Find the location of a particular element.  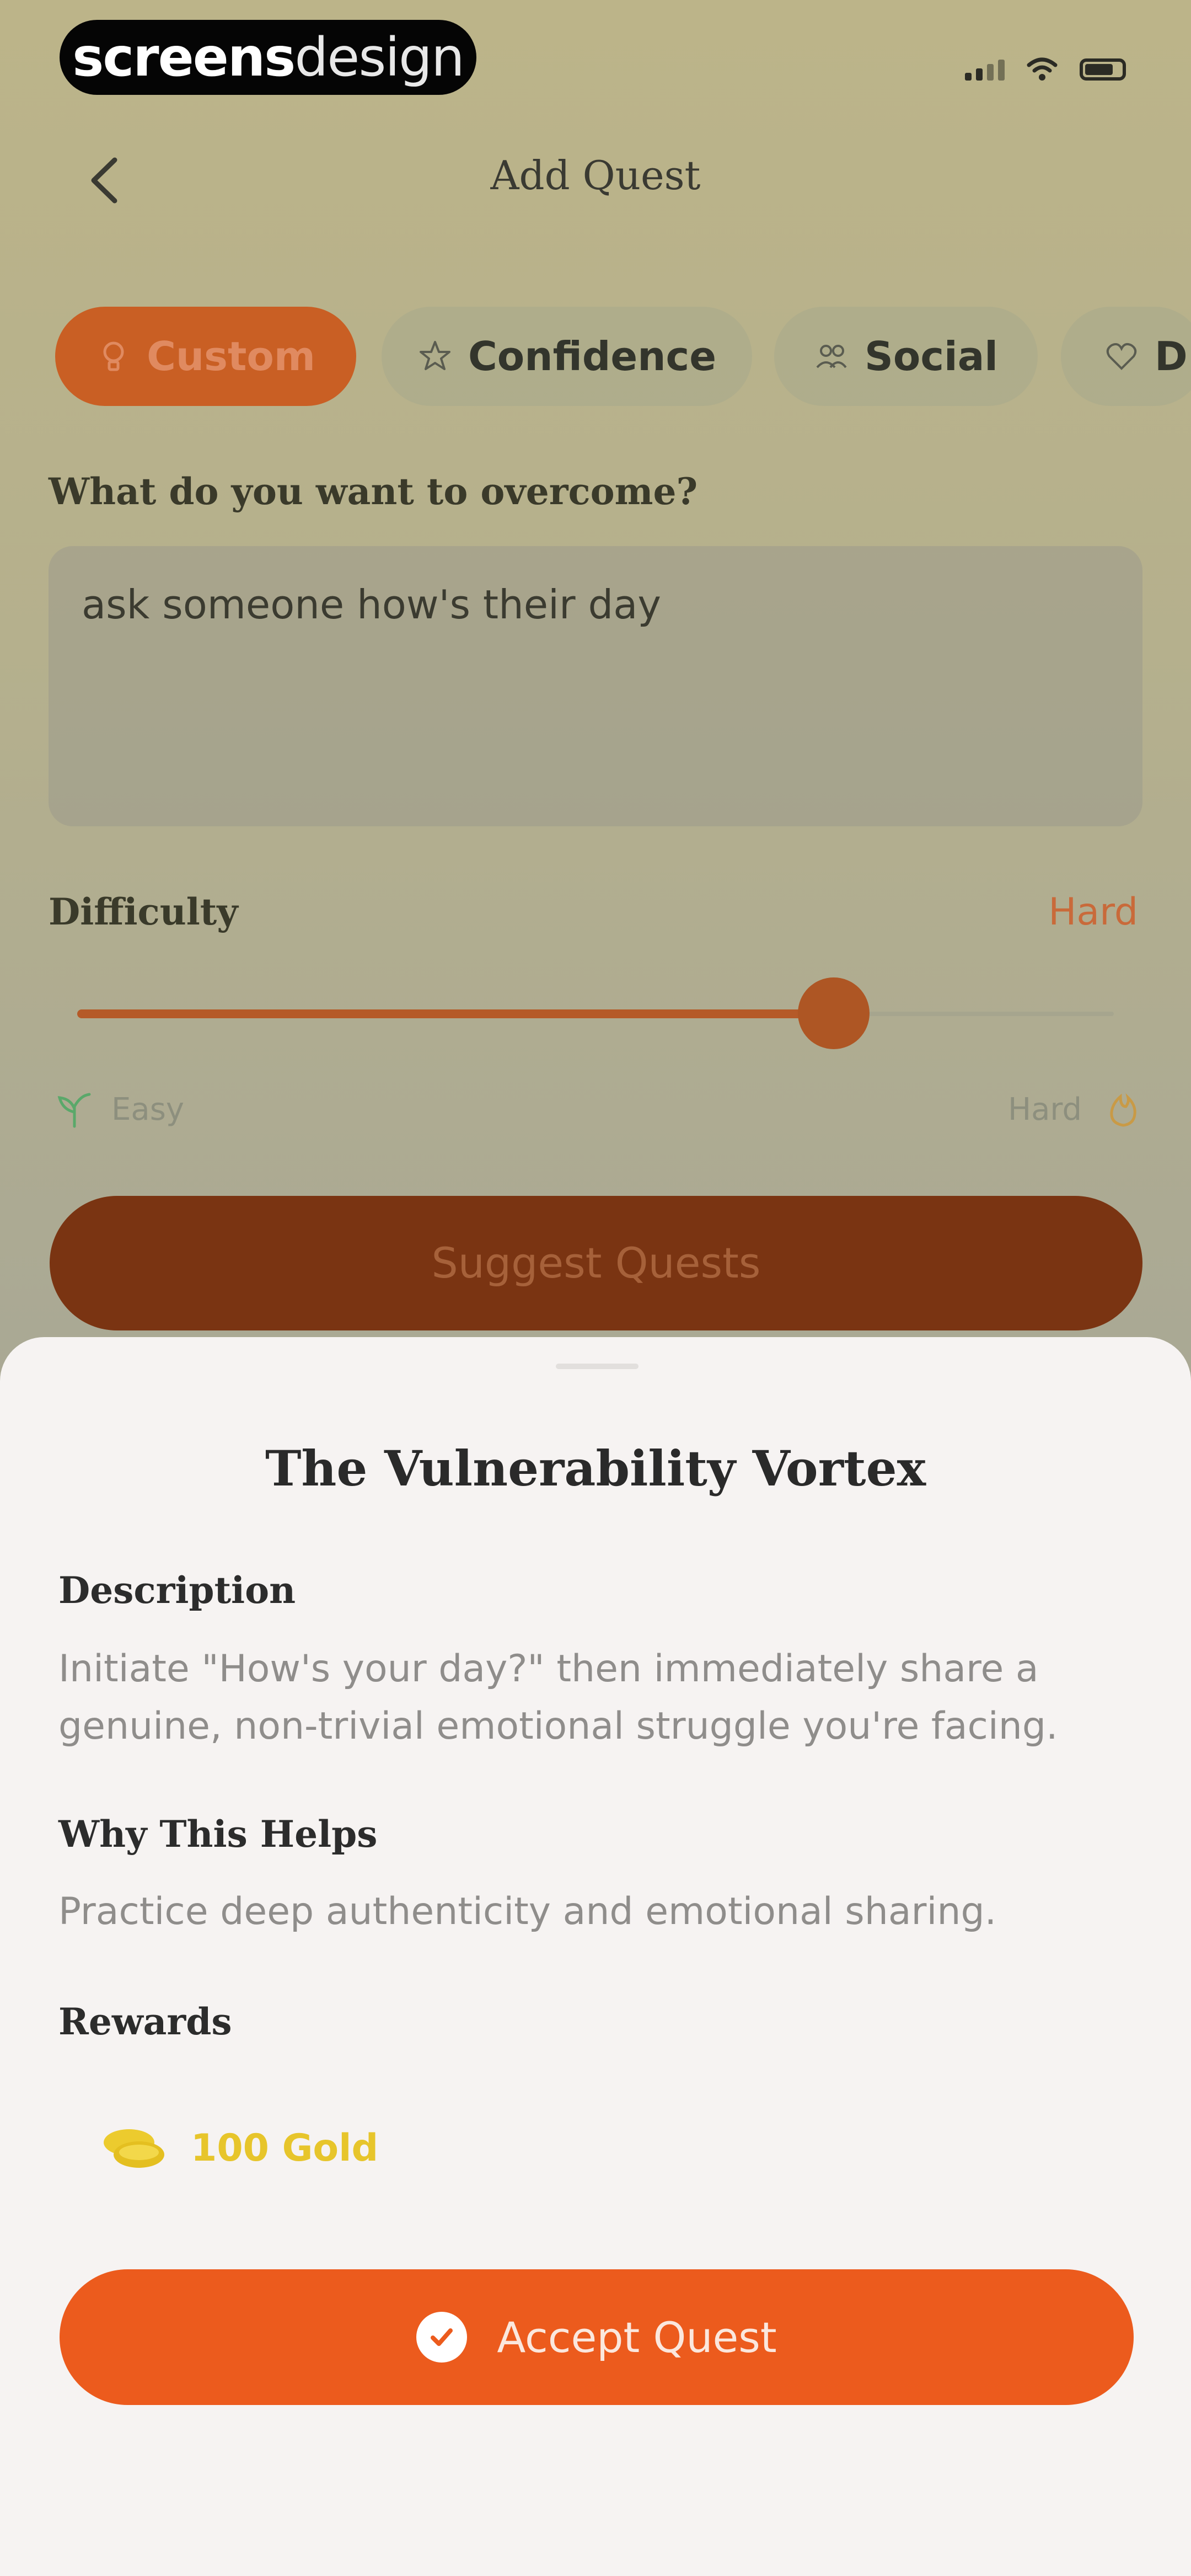

difficulty-label: Difficulty is located at coordinates (143, 911).